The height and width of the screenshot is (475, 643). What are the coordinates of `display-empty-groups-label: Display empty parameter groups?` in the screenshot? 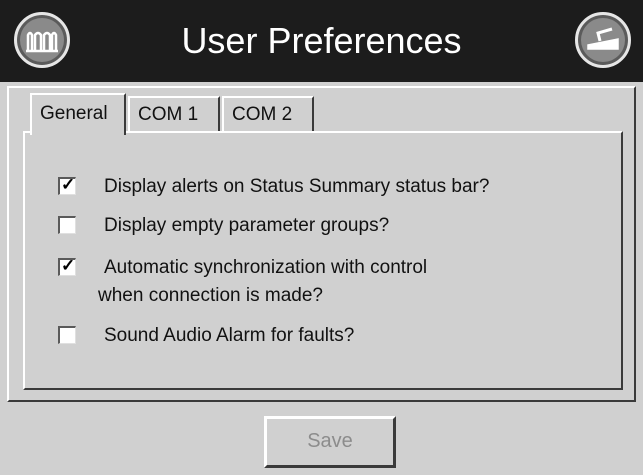 It's located at (247, 225).